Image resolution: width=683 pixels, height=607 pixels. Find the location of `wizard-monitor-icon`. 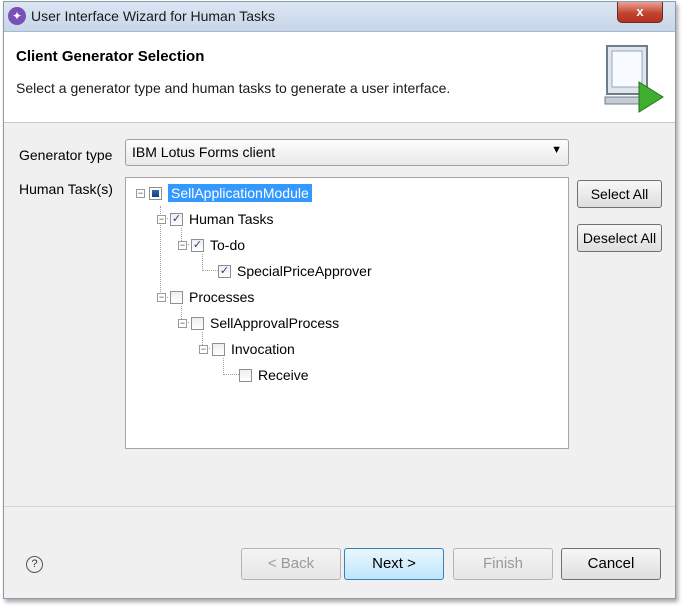

wizard-monitor-icon is located at coordinates (634, 79).